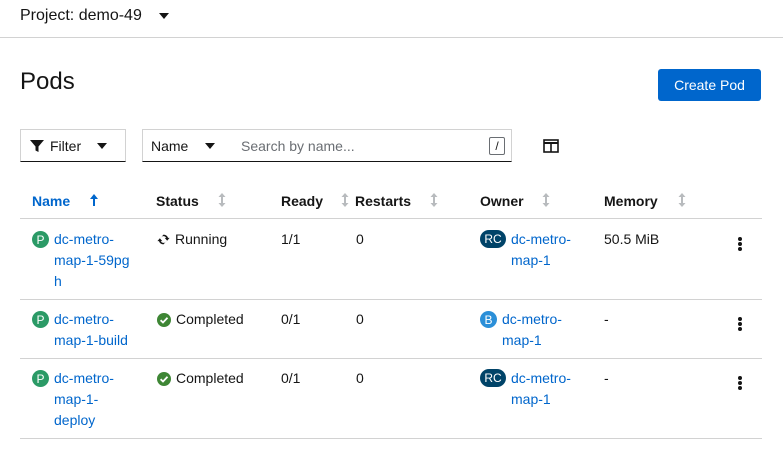  I want to click on column-management-icon, so click(551, 146).